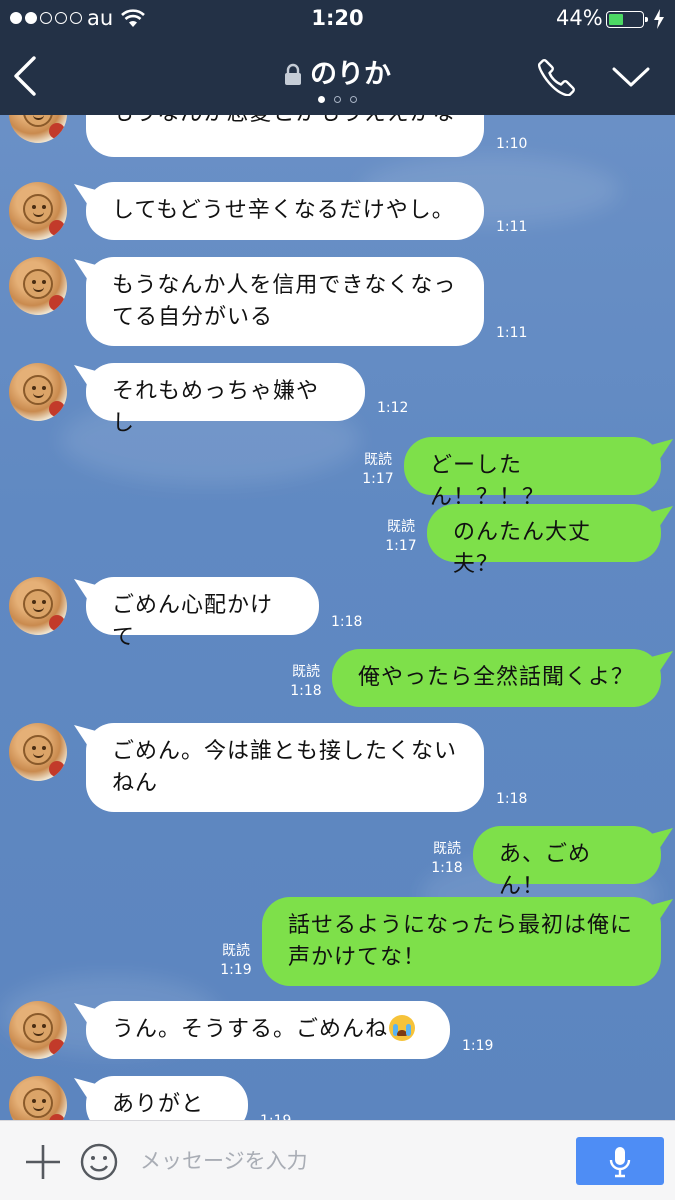  I want to click on sent-message-bubble: あ、ごめん！, so click(567, 862).